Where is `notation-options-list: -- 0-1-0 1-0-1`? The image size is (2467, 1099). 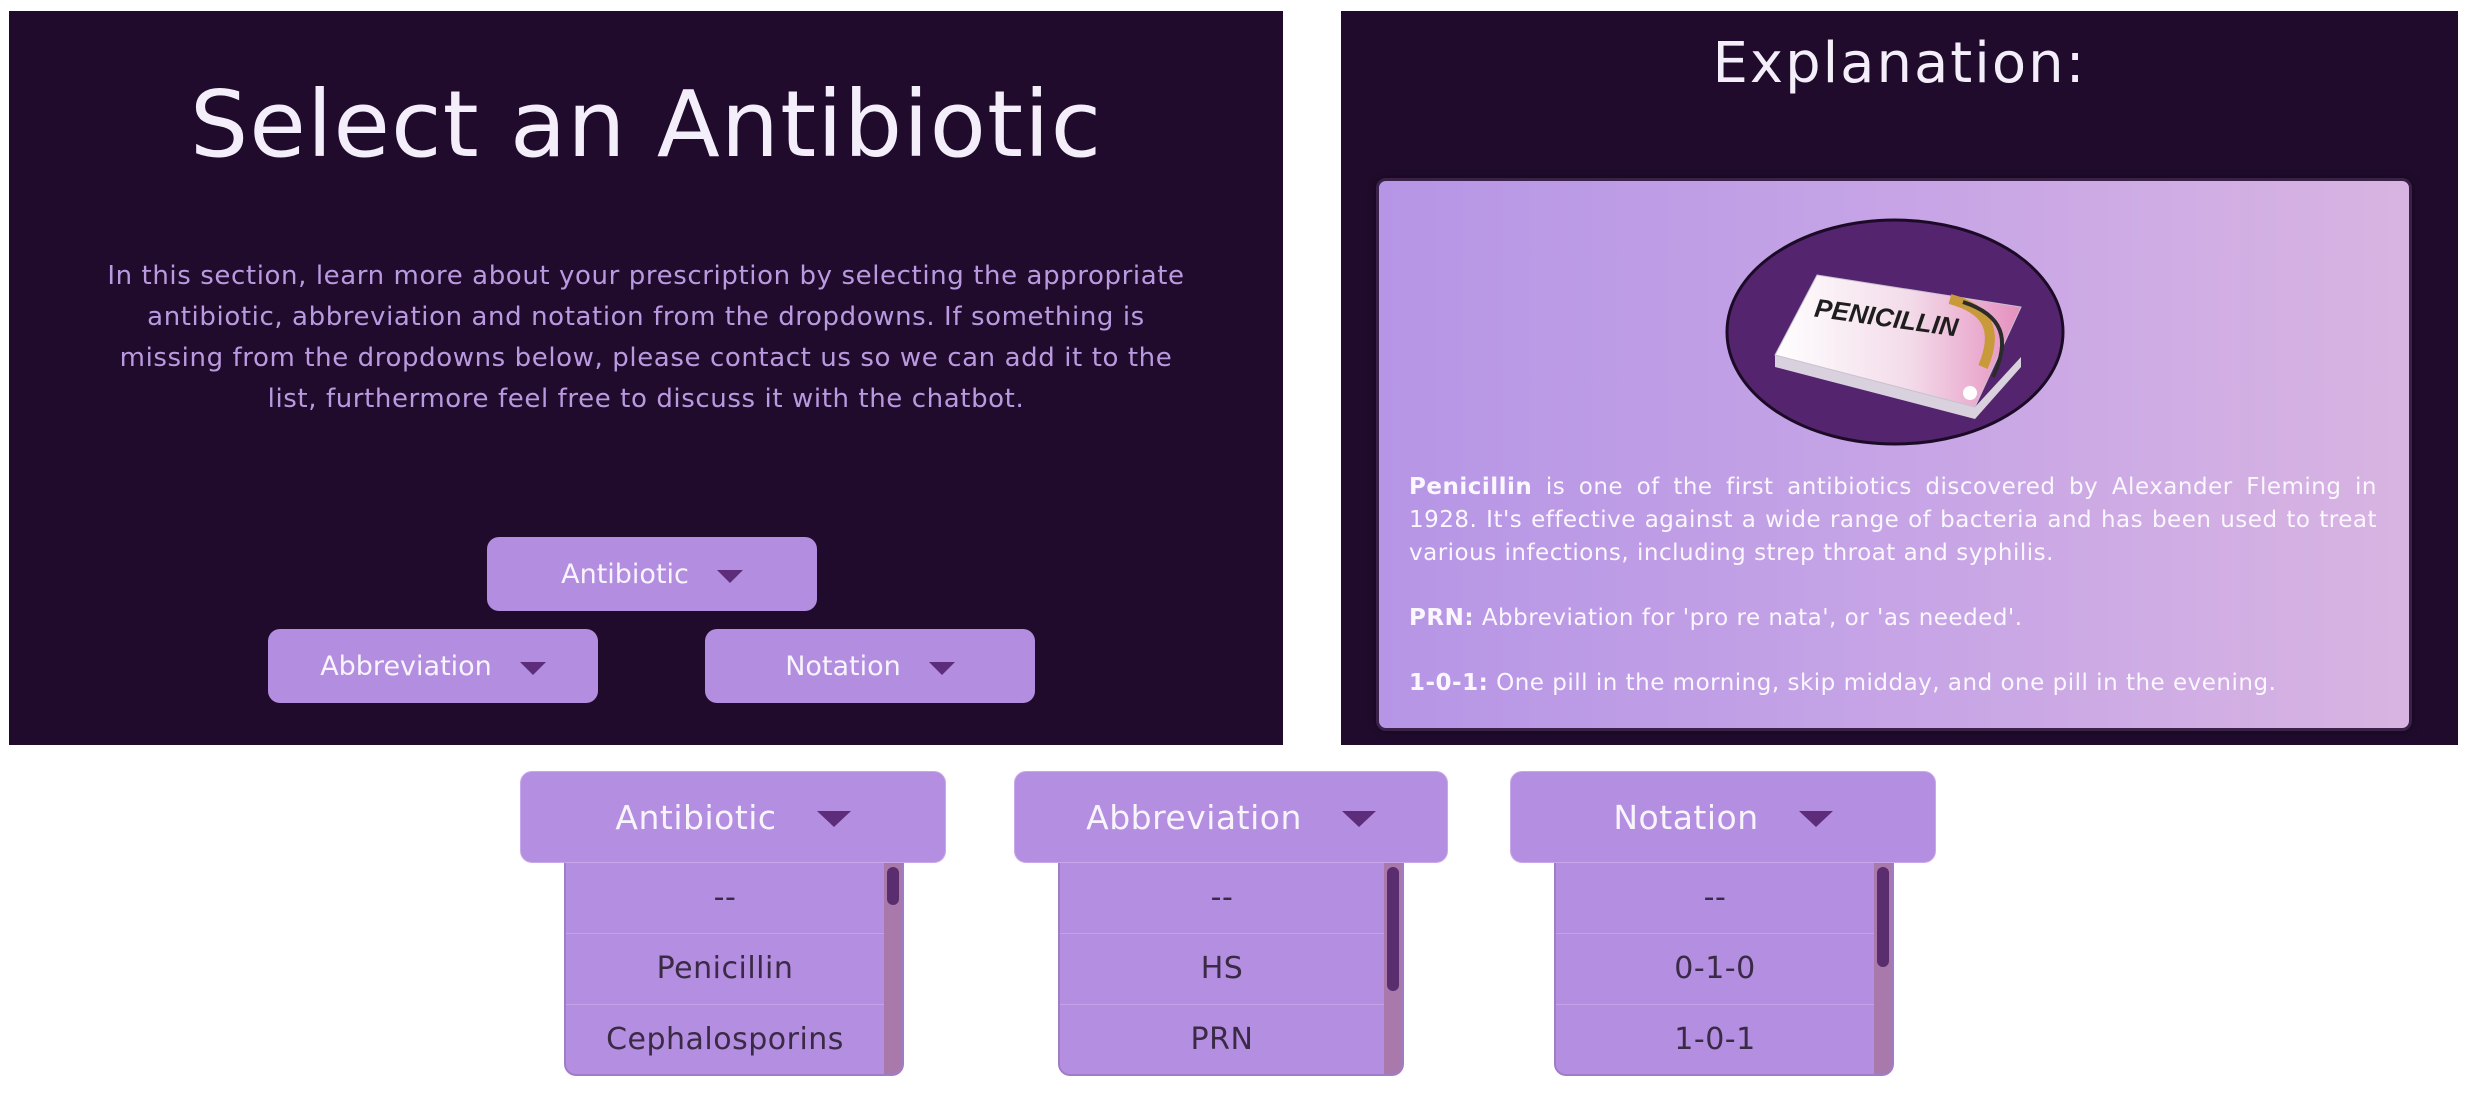 notation-options-list: -- 0-1-0 1-0-1 is located at coordinates (1724, 969).